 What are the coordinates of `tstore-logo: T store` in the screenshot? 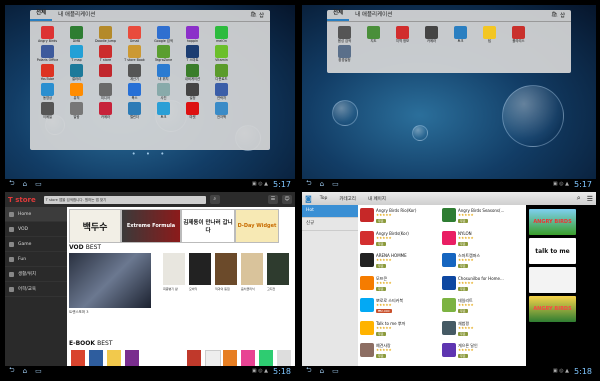 It's located at (22, 200).